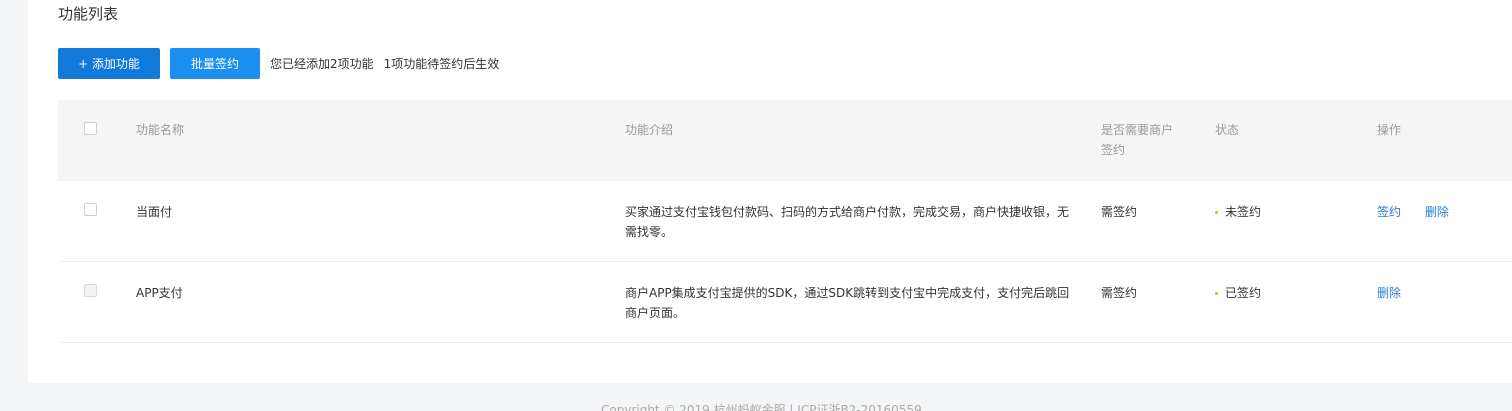  What do you see at coordinates (1243, 212) in the screenshot?
I see `status-text: 未签约` at bounding box center [1243, 212].